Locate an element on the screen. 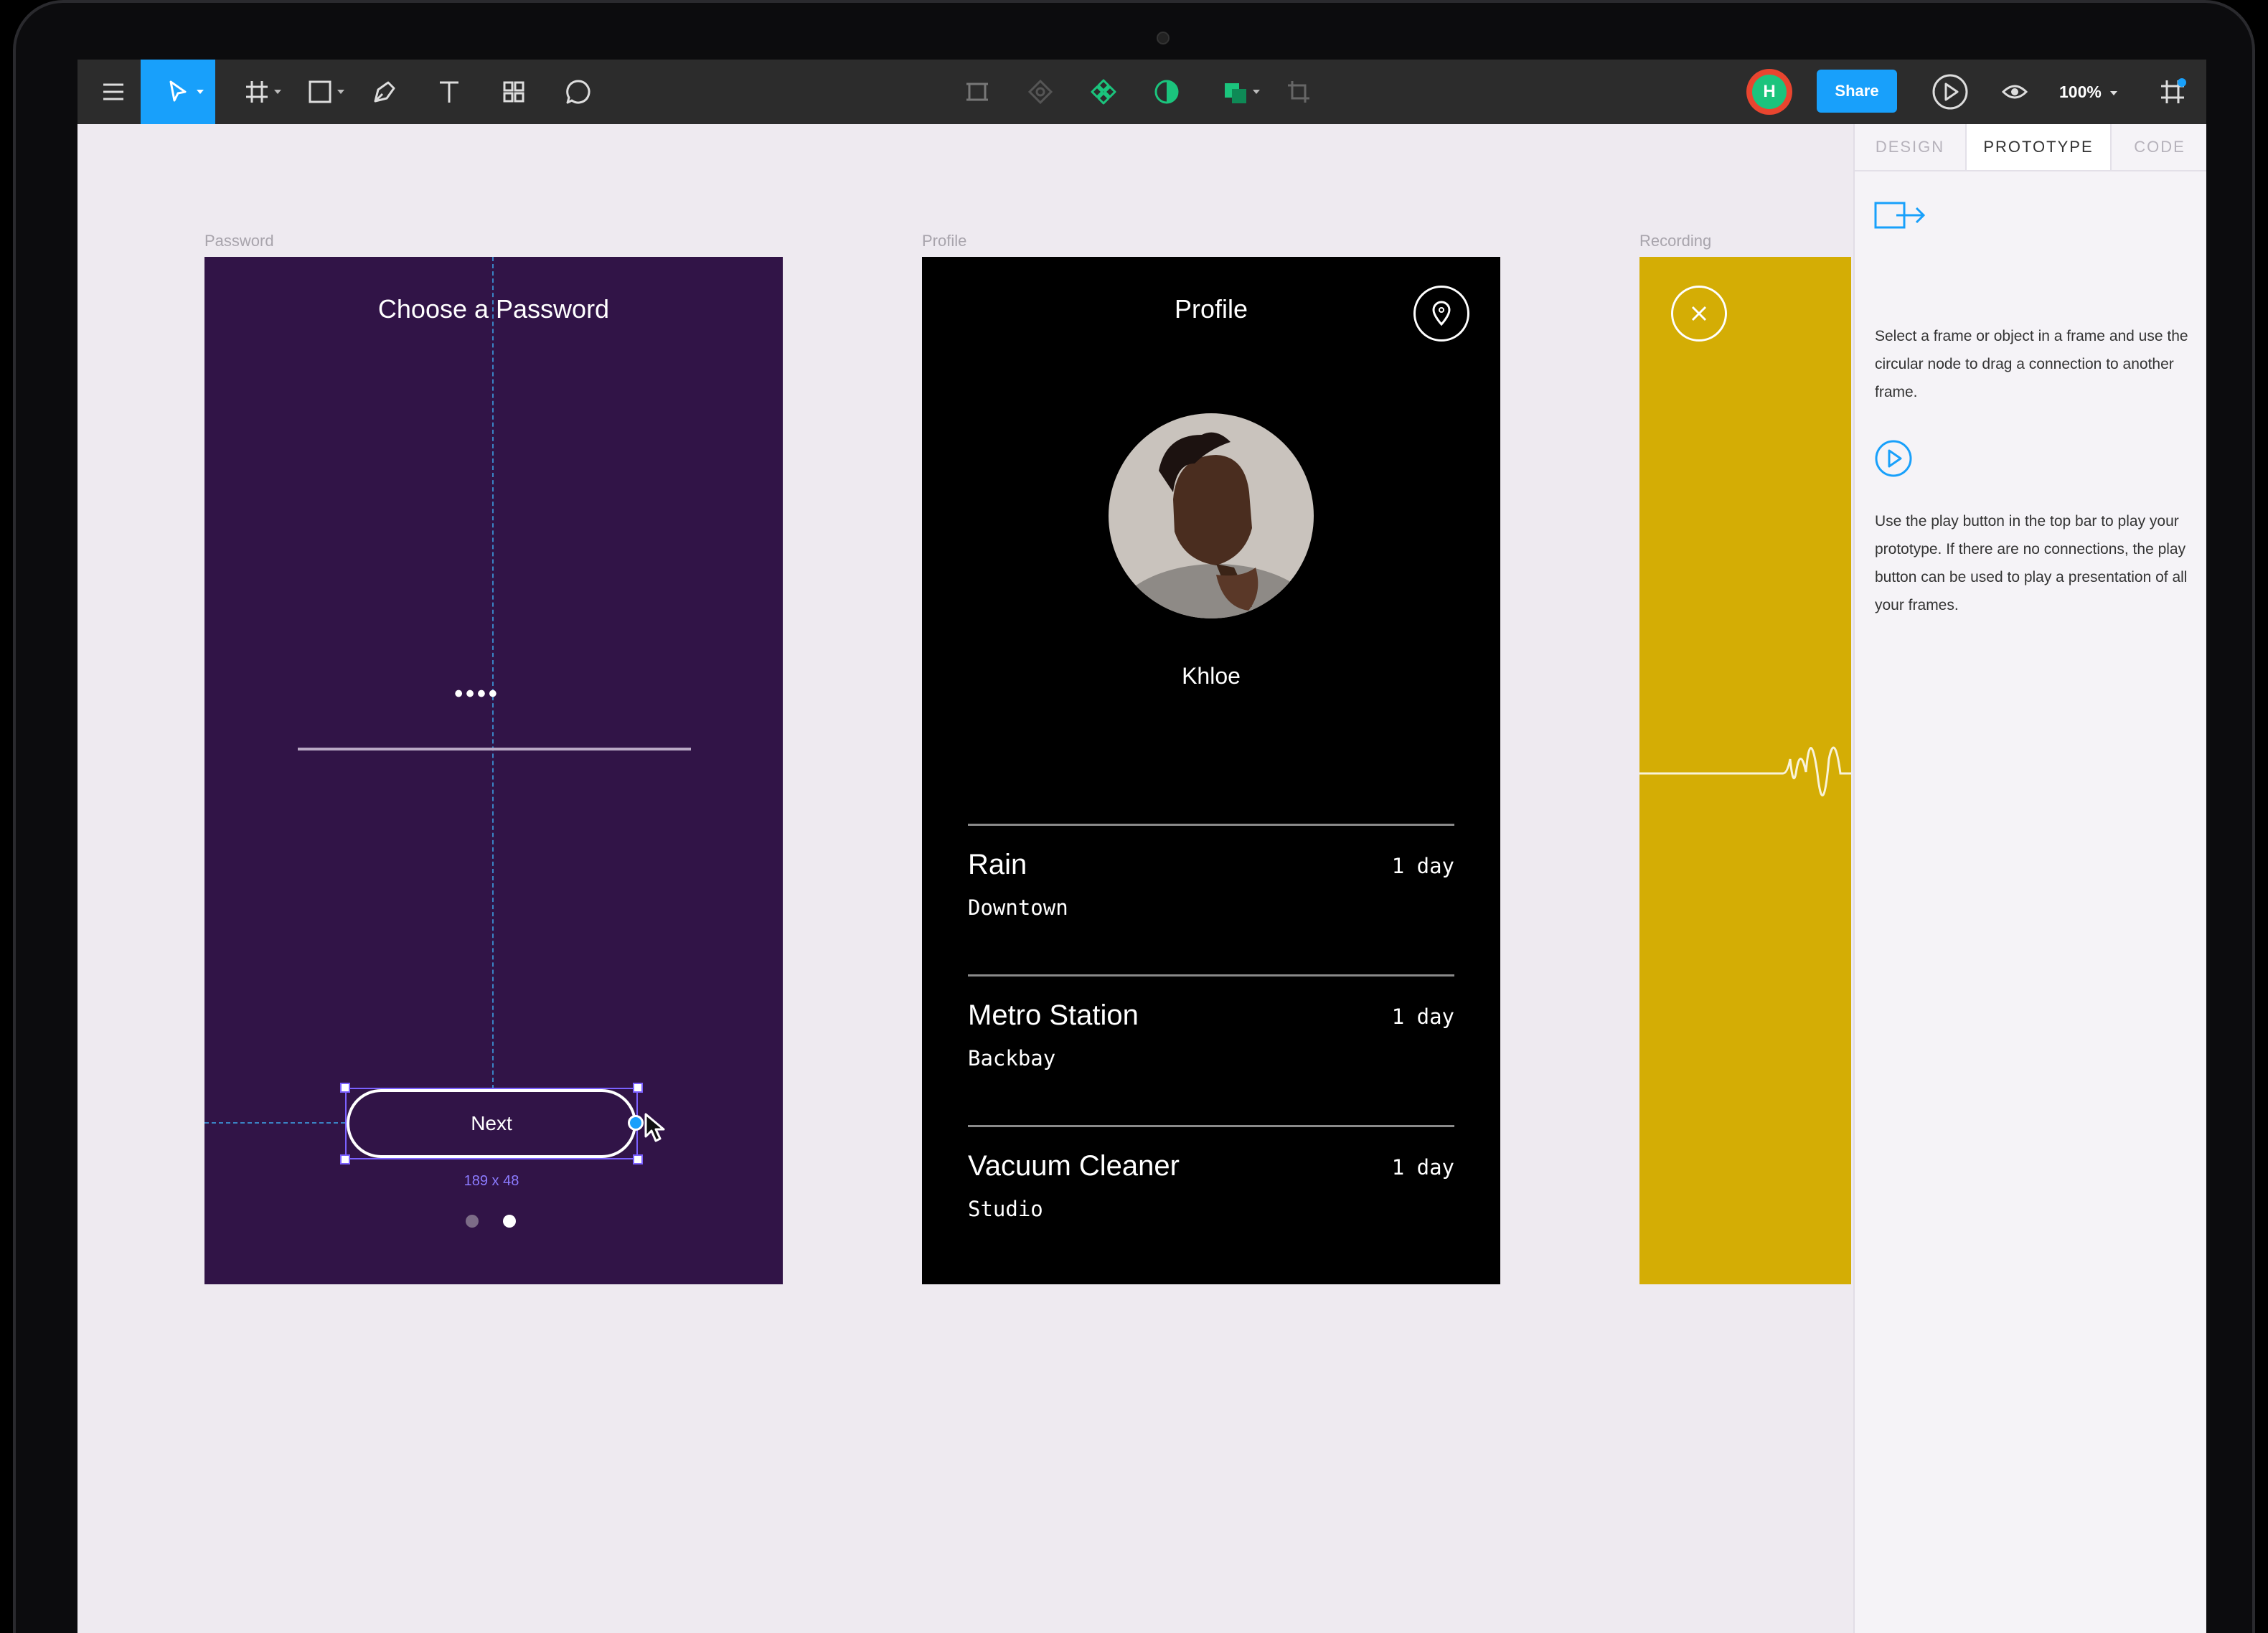 Image resolution: width=2268 pixels, height=1633 pixels. frame-tool-button is located at coordinates (257, 92).